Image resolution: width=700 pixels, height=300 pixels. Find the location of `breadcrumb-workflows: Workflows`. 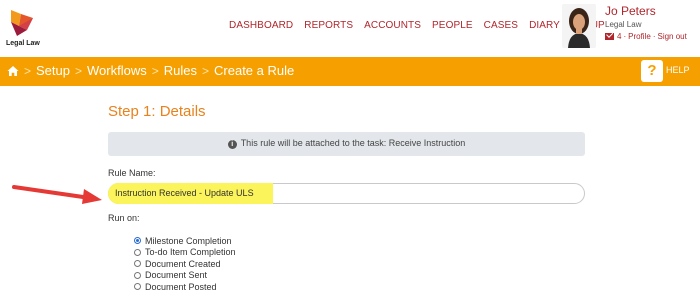

breadcrumb-workflows: Workflows is located at coordinates (117, 70).